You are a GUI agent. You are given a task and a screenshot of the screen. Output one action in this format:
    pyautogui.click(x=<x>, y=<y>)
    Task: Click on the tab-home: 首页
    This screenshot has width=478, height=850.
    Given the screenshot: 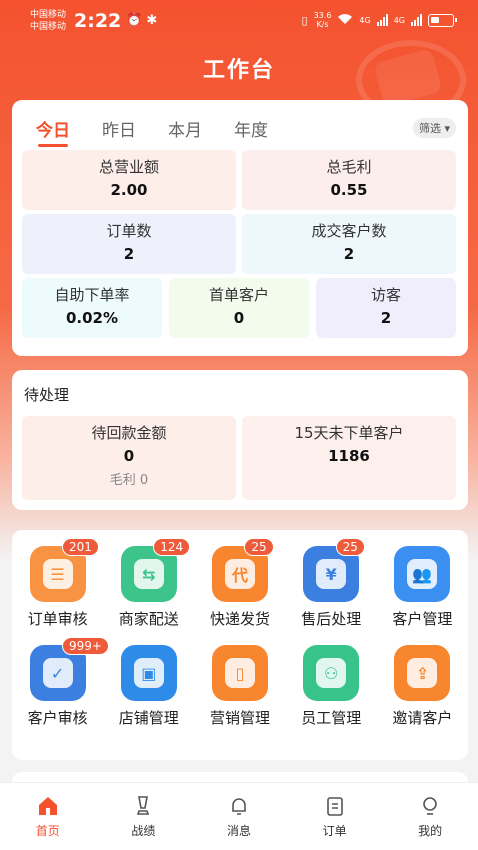 What is the action you would take?
    pyautogui.click(x=48, y=816)
    